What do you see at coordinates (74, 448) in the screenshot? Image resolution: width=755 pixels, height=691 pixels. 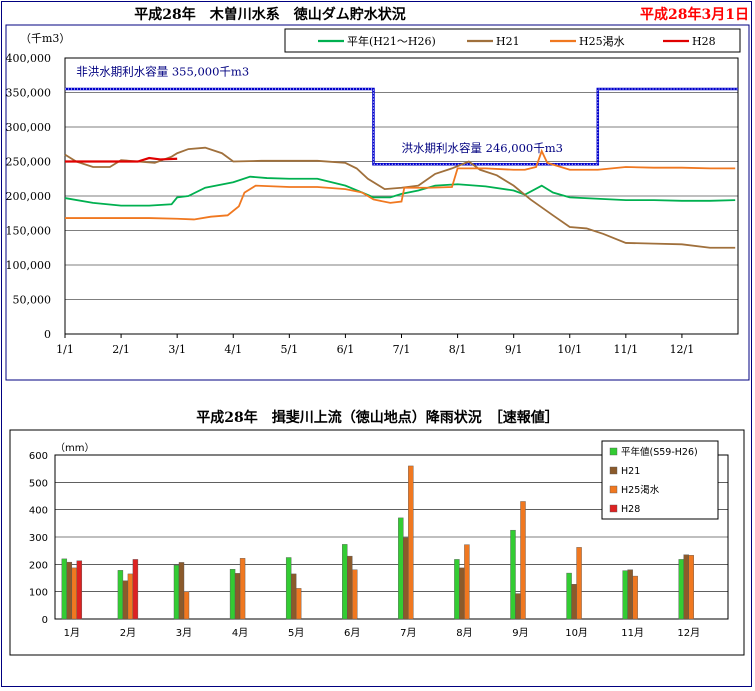 I see `rain-y-axis-label: （mm）` at bounding box center [74, 448].